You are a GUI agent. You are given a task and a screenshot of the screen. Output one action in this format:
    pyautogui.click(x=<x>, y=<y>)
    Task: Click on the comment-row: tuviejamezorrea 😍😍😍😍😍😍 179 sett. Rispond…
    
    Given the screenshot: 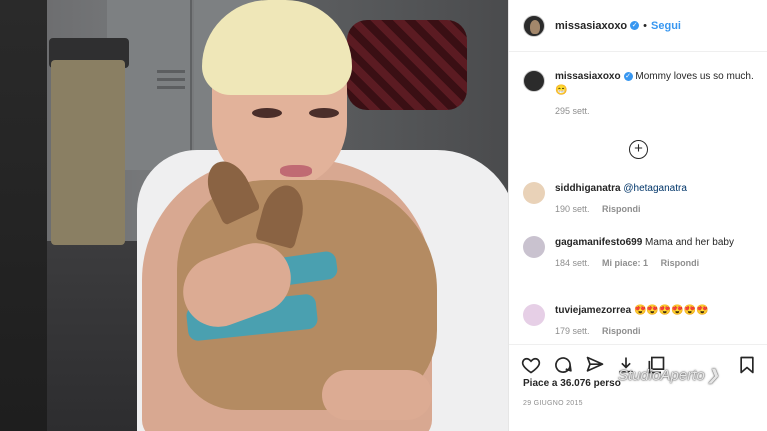 What is the action you would take?
    pyautogui.click(x=639, y=321)
    